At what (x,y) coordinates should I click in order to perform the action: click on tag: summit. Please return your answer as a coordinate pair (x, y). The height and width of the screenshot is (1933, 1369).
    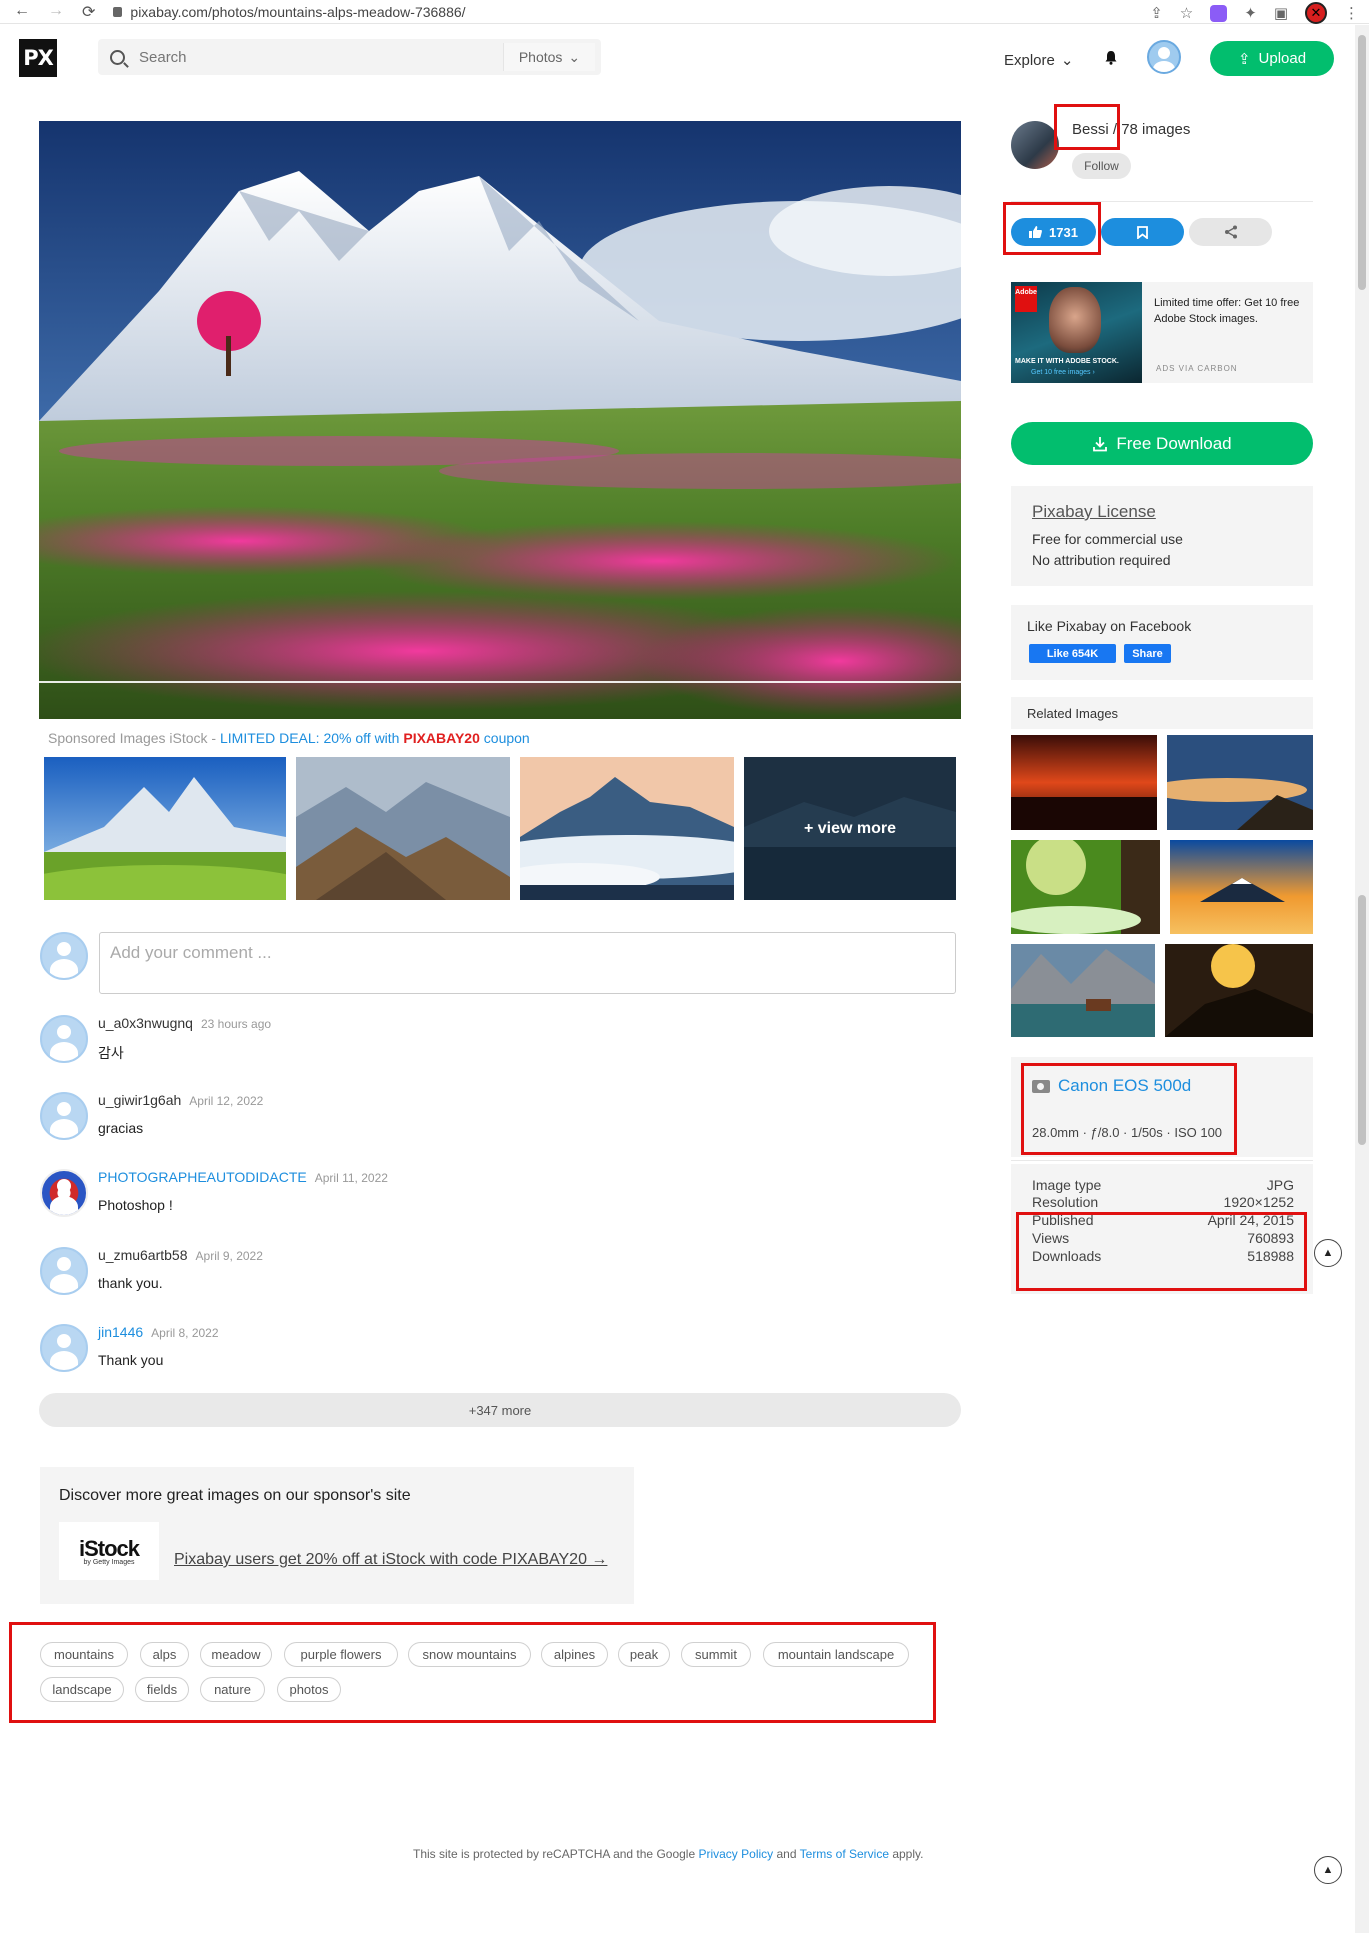
    Looking at the image, I should click on (716, 1654).